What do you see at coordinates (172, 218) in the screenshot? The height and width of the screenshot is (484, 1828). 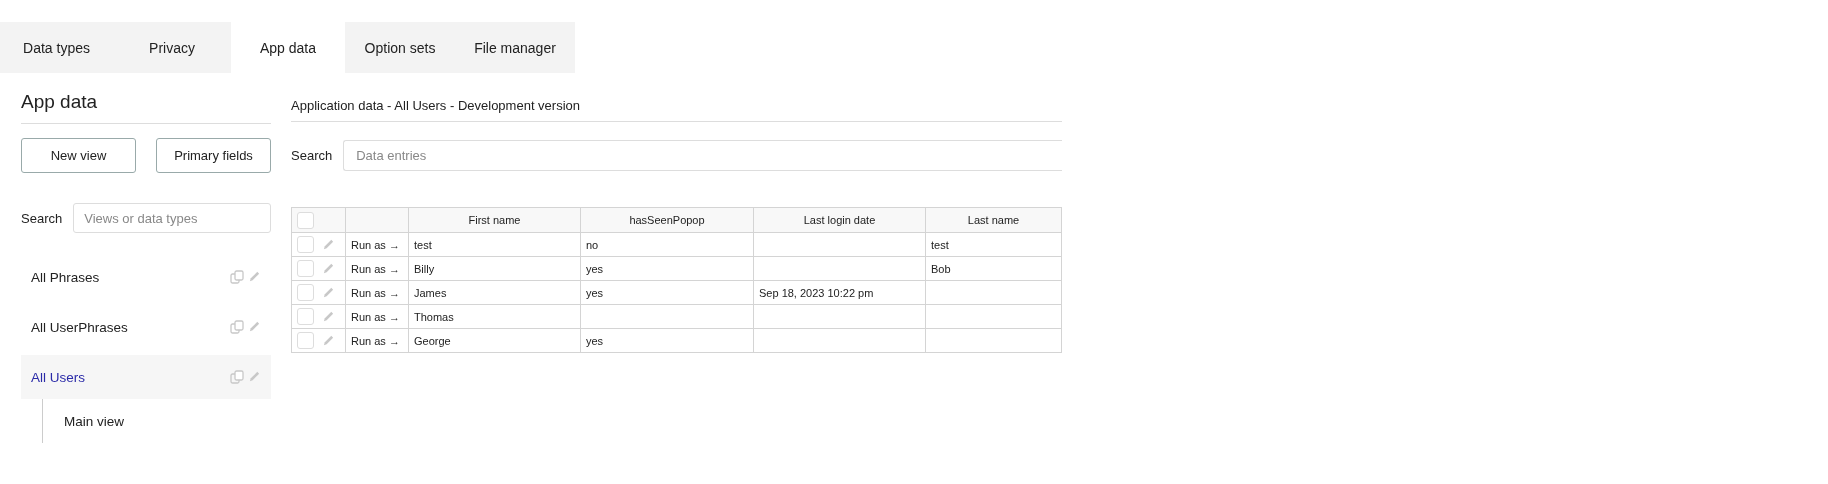 I see `search-field: Views or data types` at bounding box center [172, 218].